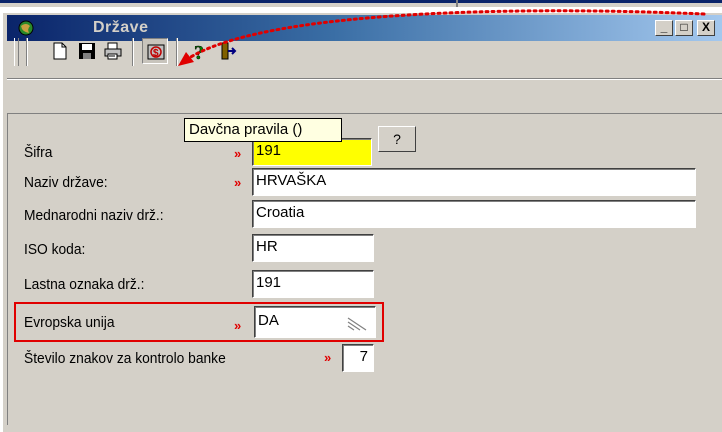 This screenshot has width=722, height=432. I want to click on annotation-arrow, so click(442, 37).